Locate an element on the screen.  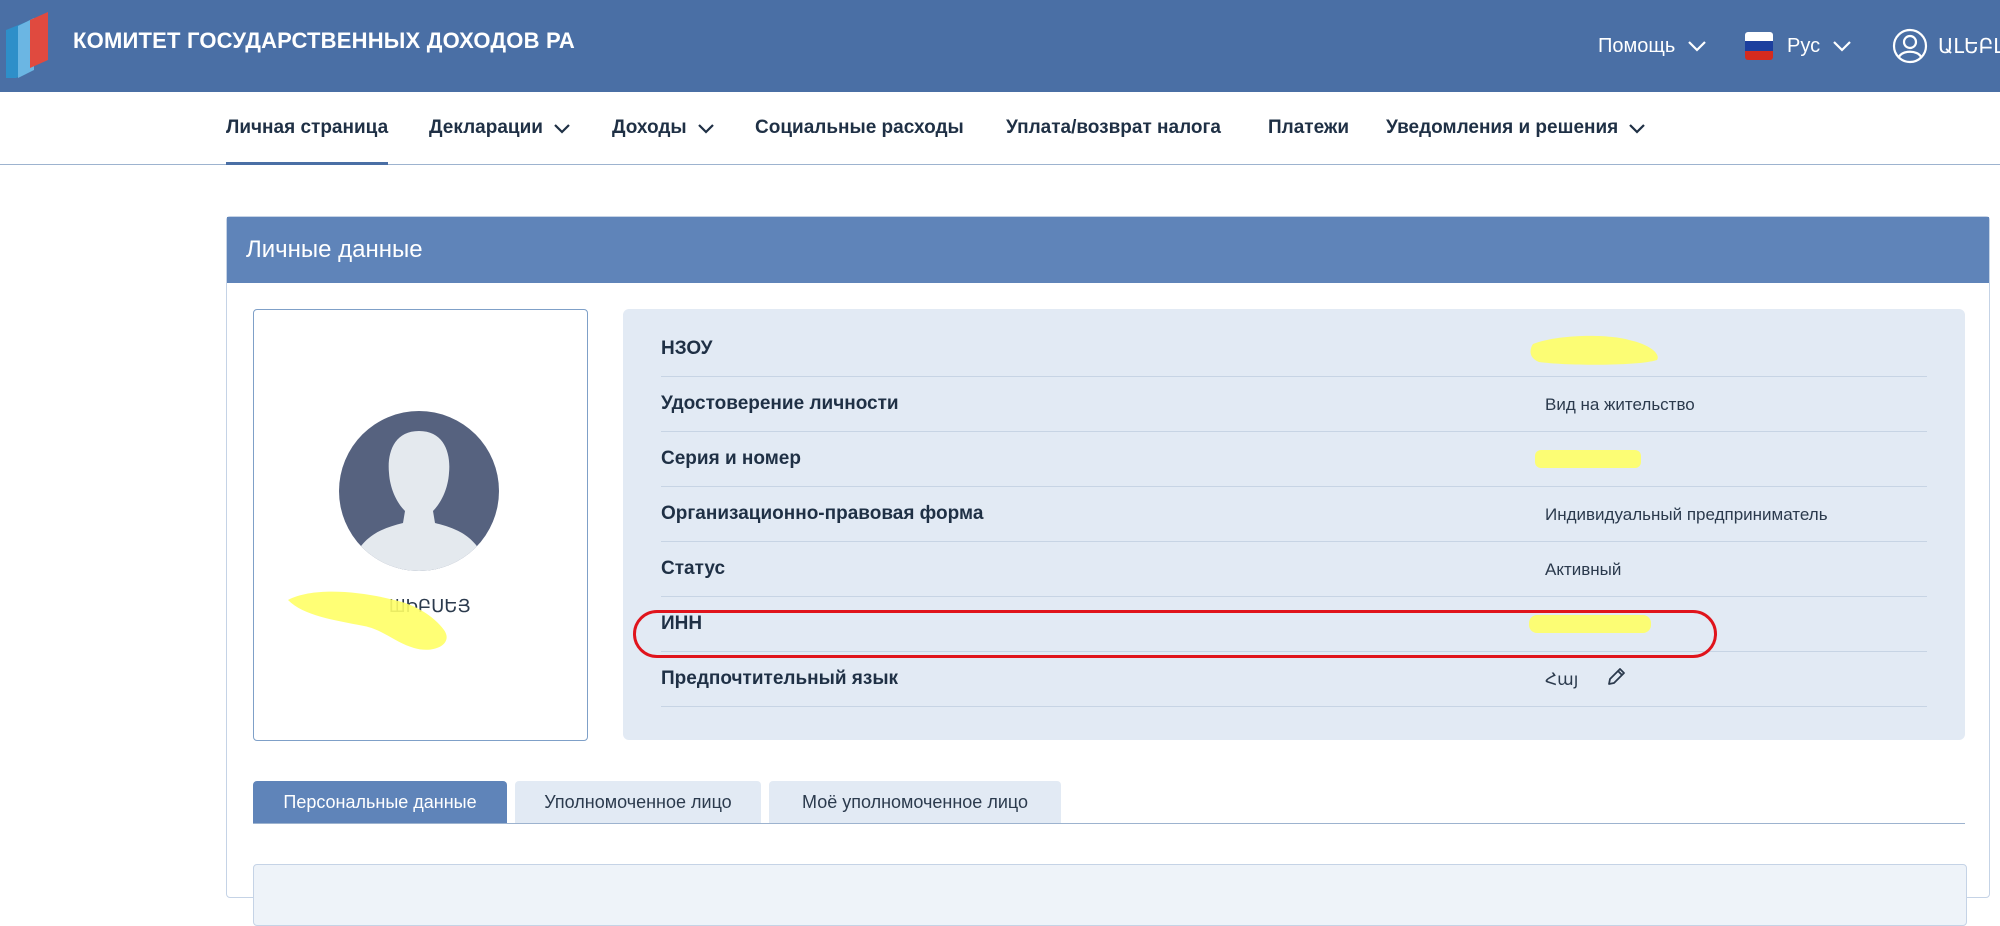
row-value: Հայ is located at coordinates (1562, 679).